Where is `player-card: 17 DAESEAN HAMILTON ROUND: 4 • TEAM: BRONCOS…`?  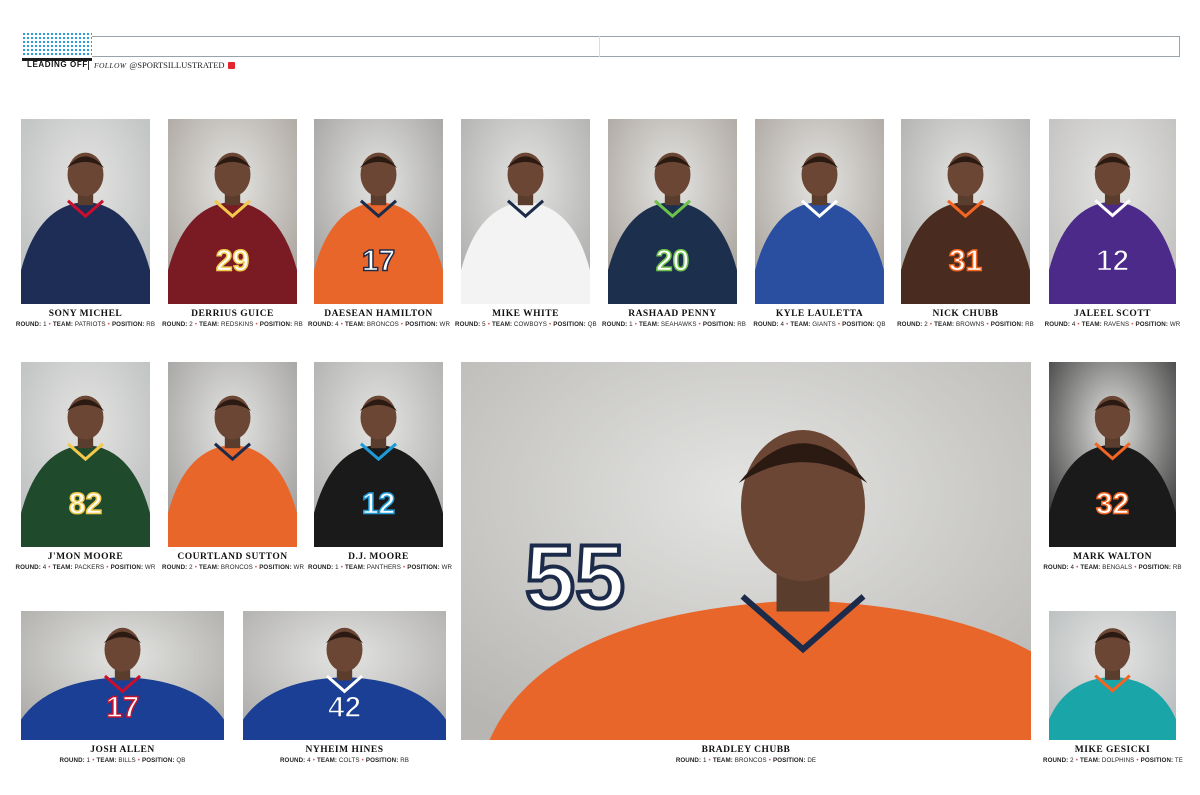
player-card: 17 DAESEAN HAMILTON ROUND: 4 • TEAM: BRONCOS… is located at coordinates (379, 226).